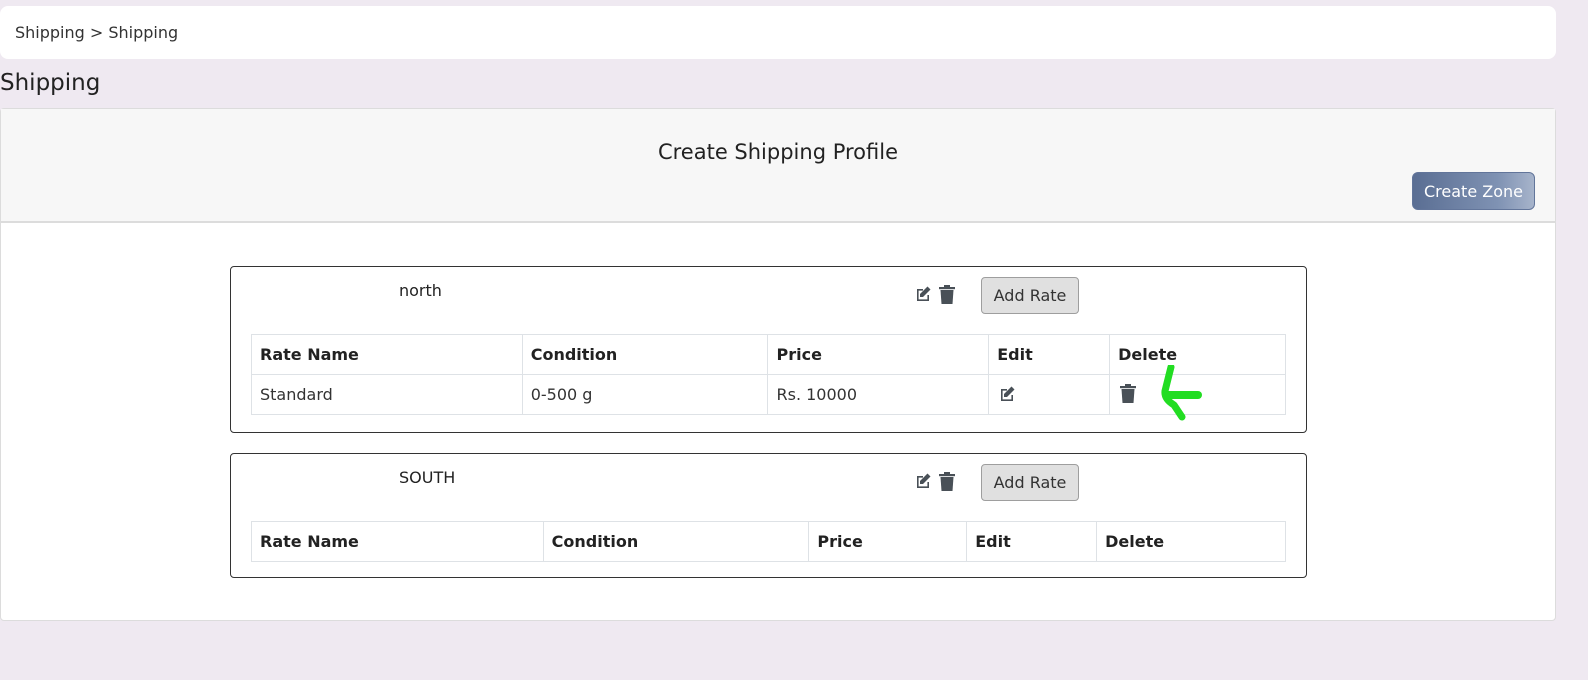 Image resolution: width=1588 pixels, height=680 pixels. I want to click on zone-name: SOUTH, so click(427, 477).